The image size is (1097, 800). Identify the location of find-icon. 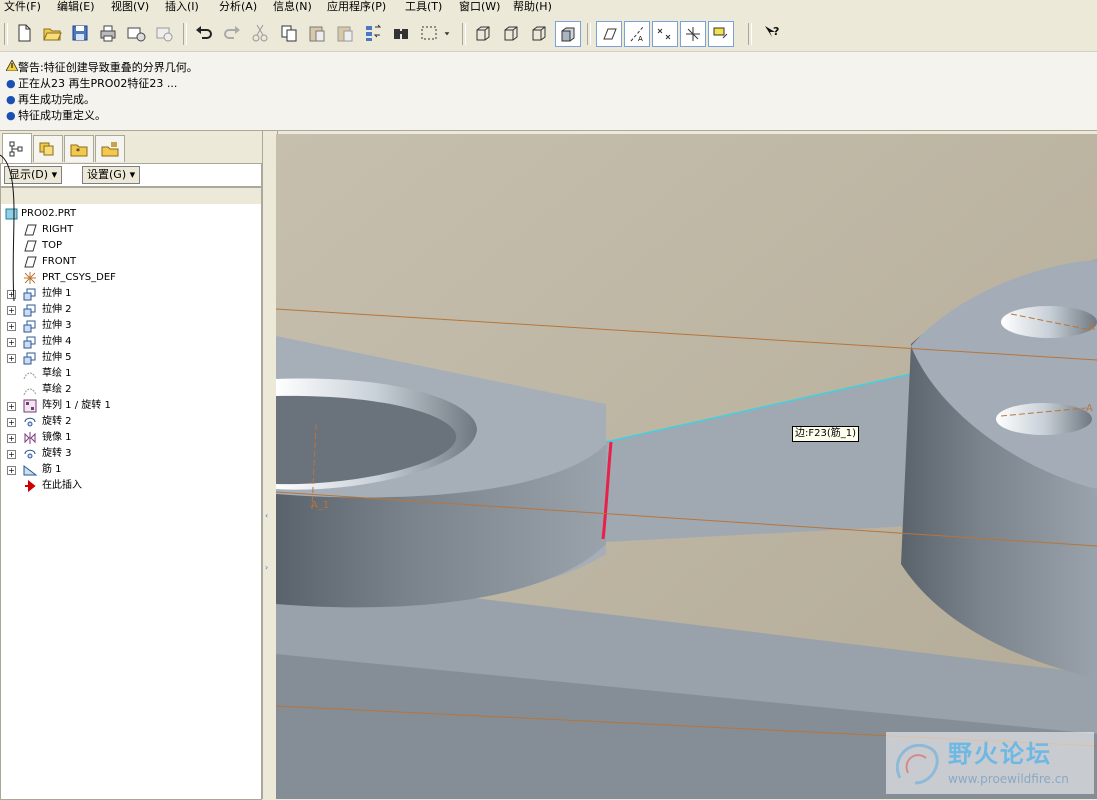
(401, 33).